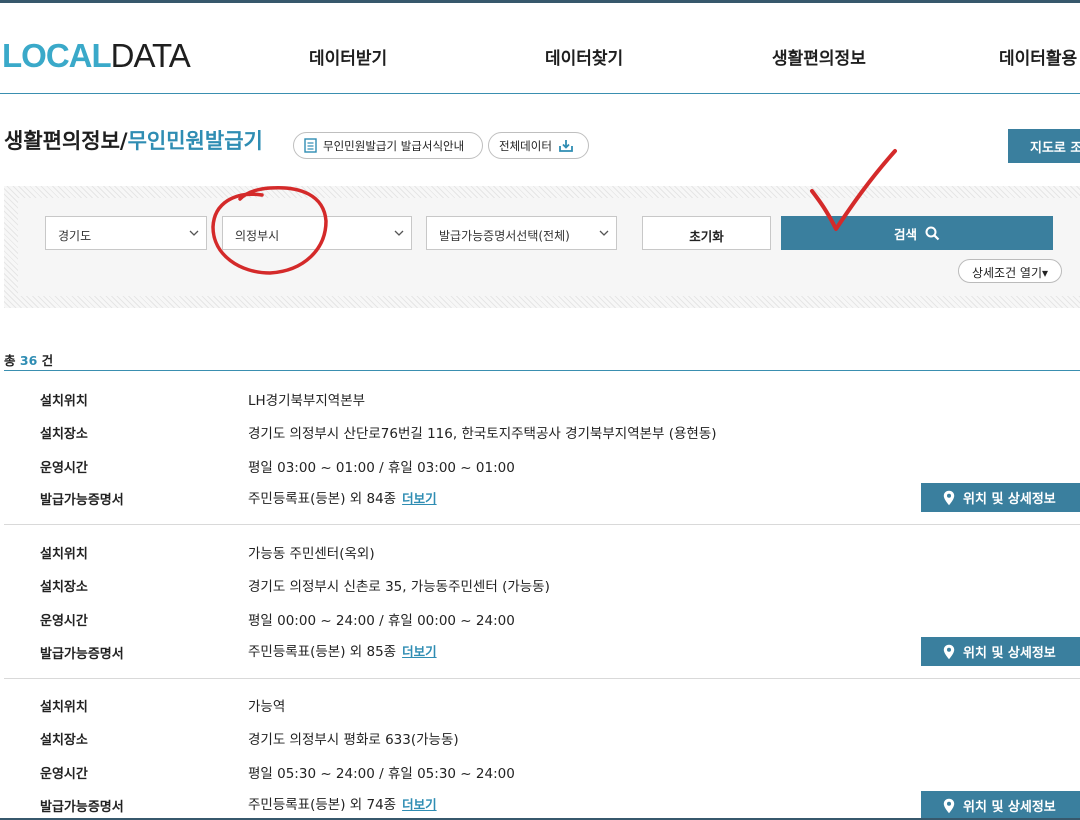  I want to click on result-location: 가능역, so click(267, 707).